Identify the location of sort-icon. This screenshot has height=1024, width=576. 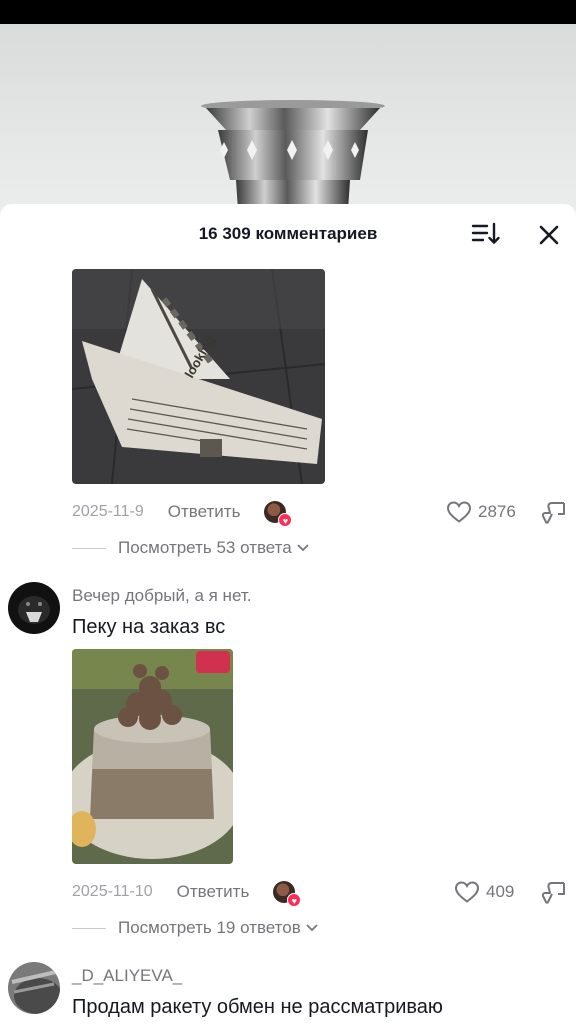
(485, 233).